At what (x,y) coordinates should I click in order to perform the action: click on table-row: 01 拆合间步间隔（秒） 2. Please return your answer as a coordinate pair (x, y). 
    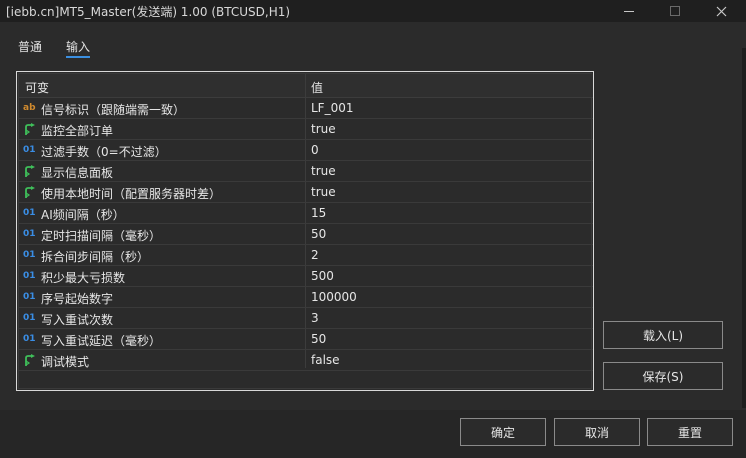
    Looking at the image, I should click on (306, 255).